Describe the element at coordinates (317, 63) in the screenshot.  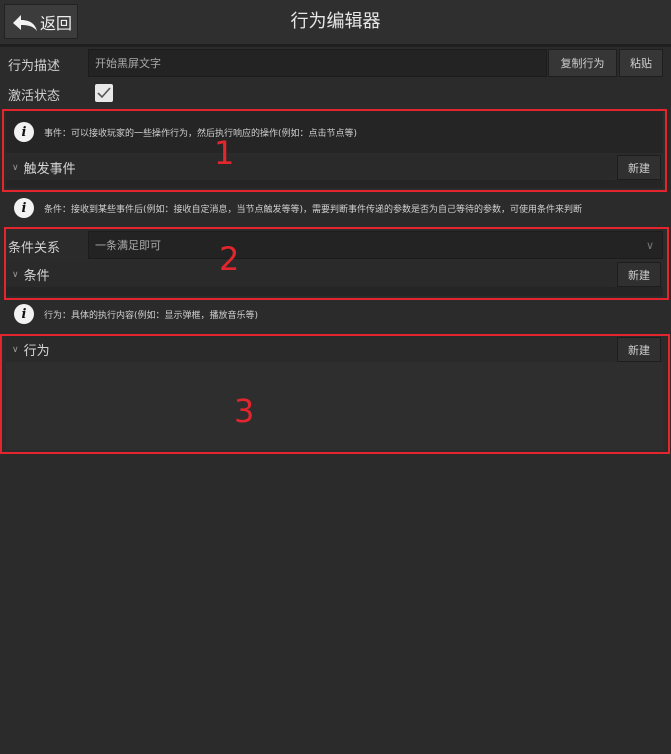
I see `description-input: 开始黑屏文字` at that location.